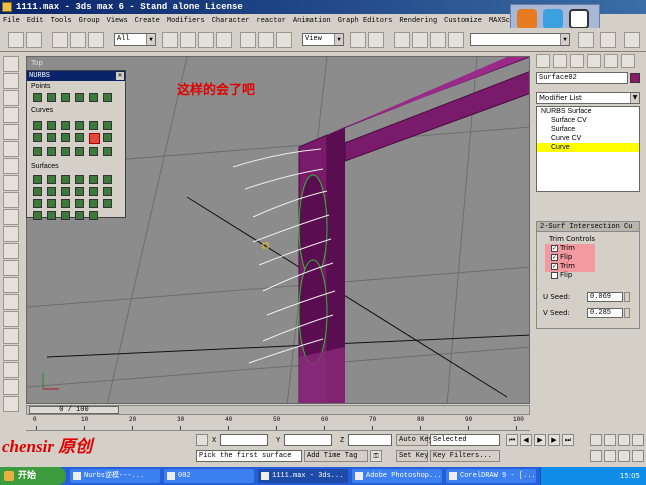 The height and width of the screenshot is (485, 646). I want to click on undo-icon, so click(16, 40).